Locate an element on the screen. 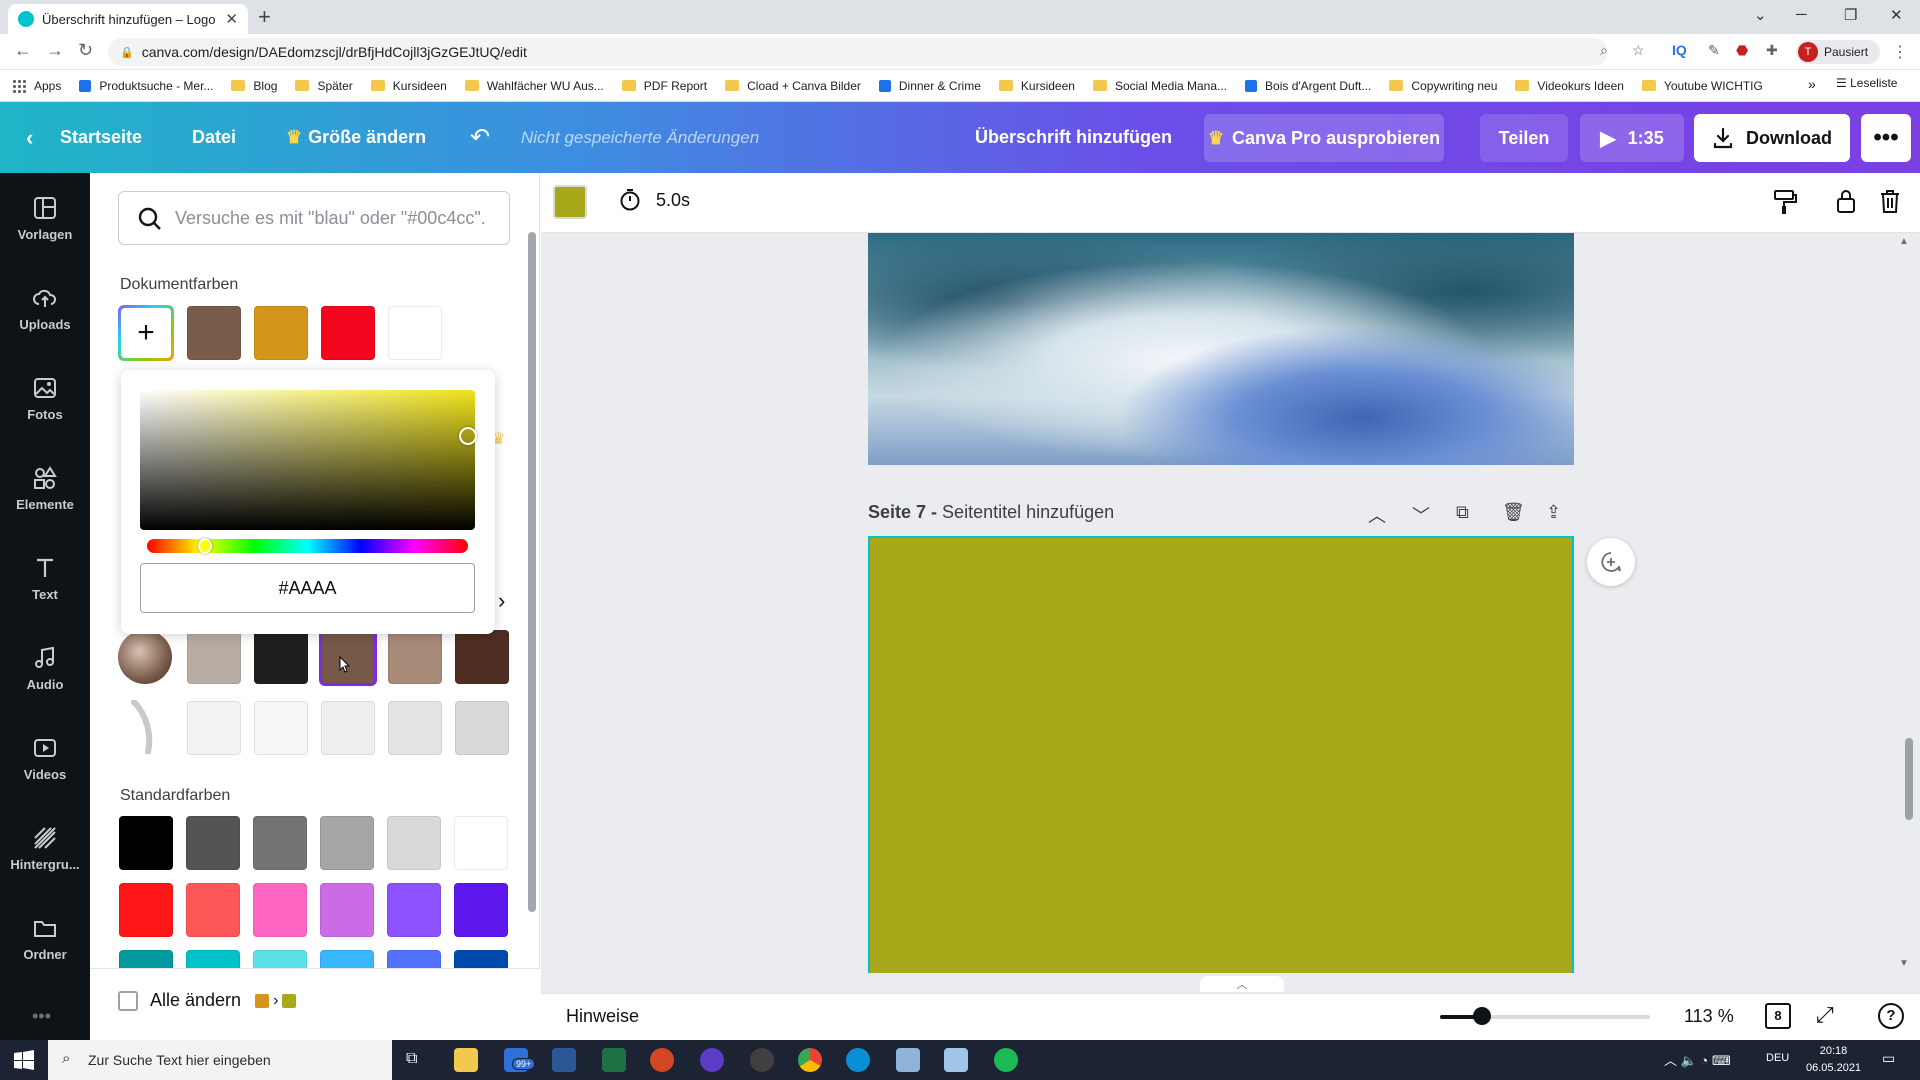 This screenshot has height=1080, width=1920. word-icon is located at coordinates (564, 1060).